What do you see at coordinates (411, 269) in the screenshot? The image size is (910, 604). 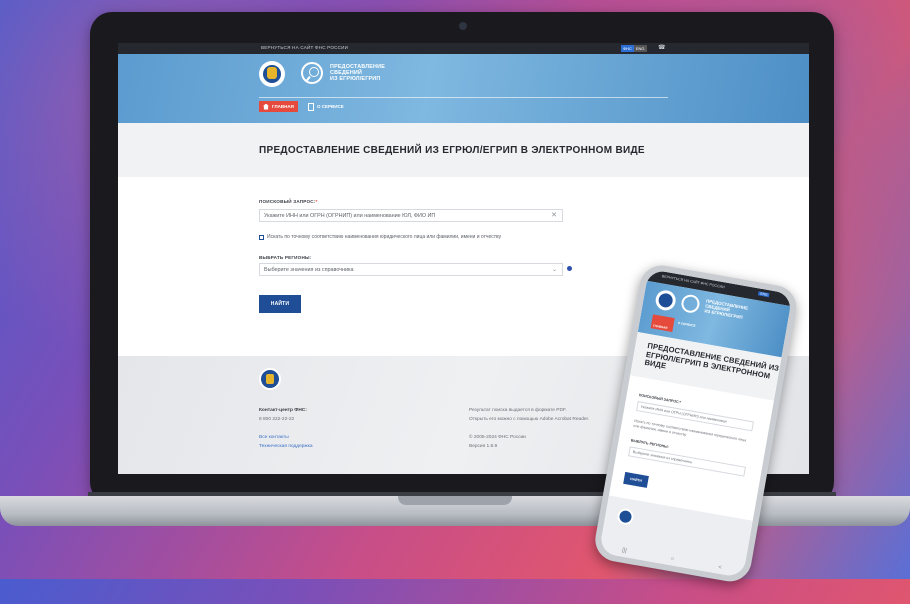 I see `regions-select: Выберите значения из справочника ⌄` at bounding box center [411, 269].